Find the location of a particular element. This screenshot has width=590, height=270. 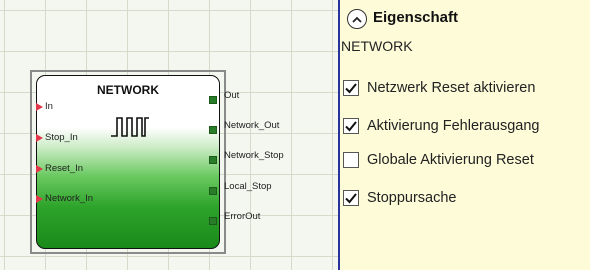

output-label: ErrorOut is located at coordinates (242, 216).